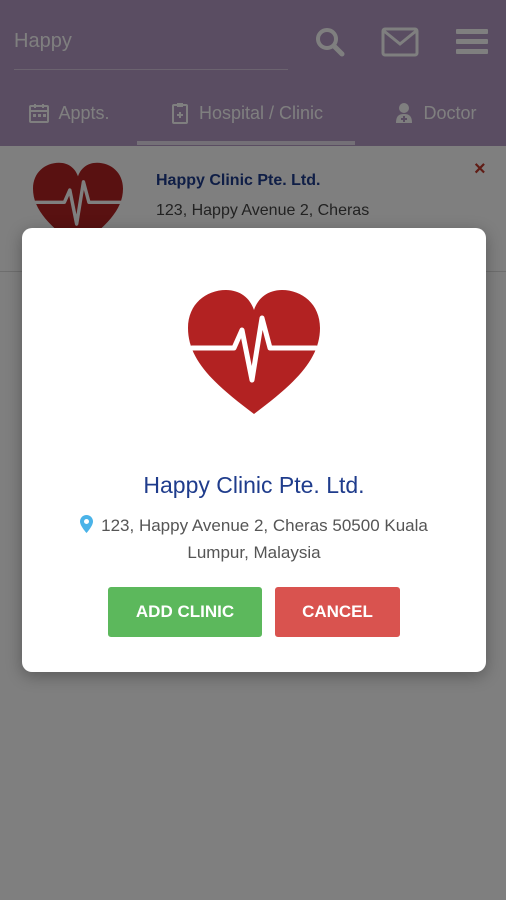  I want to click on cancel-button: CANCEL, so click(337, 612).